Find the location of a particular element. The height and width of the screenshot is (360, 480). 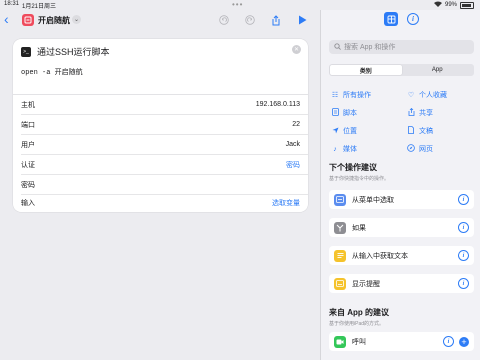

suggestion-if: 如果 i is located at coordinates (401, 227).